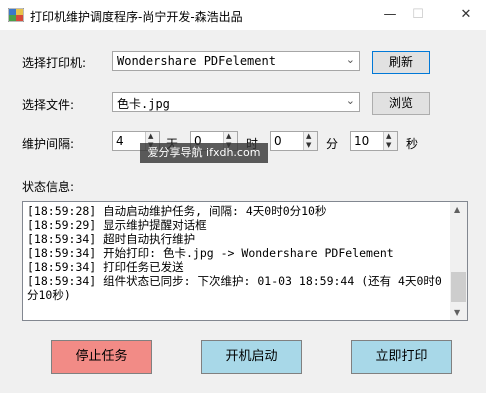 The width and height of the screenshot is (486, 393). I want to click on file-select: 色卡.jpg ⌄, so click(236, 102).